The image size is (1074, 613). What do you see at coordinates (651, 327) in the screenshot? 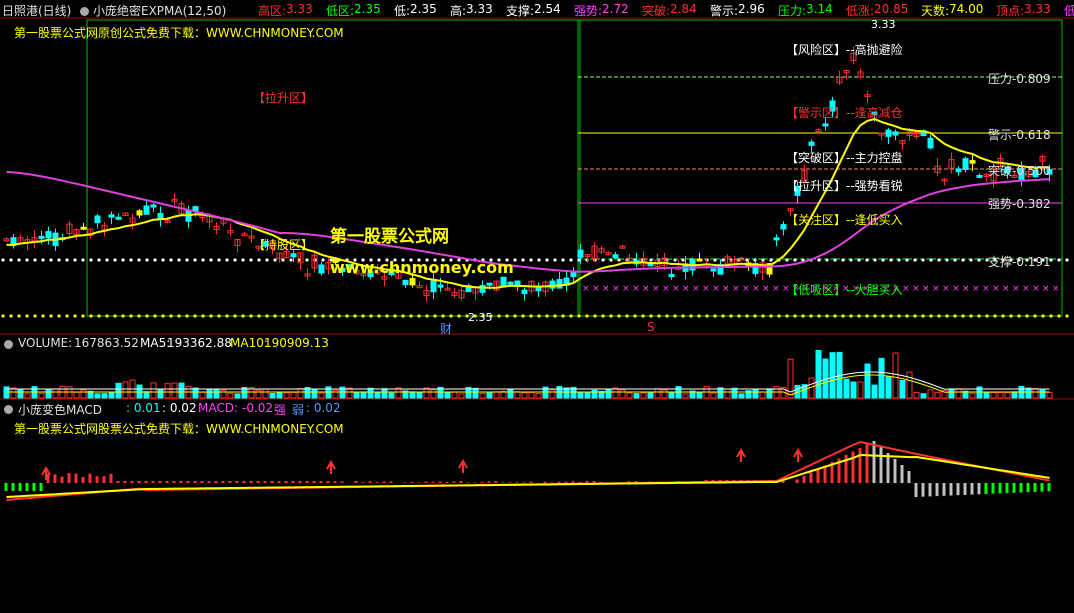
I see `s-marker: S` at bounding box center [651, 327].